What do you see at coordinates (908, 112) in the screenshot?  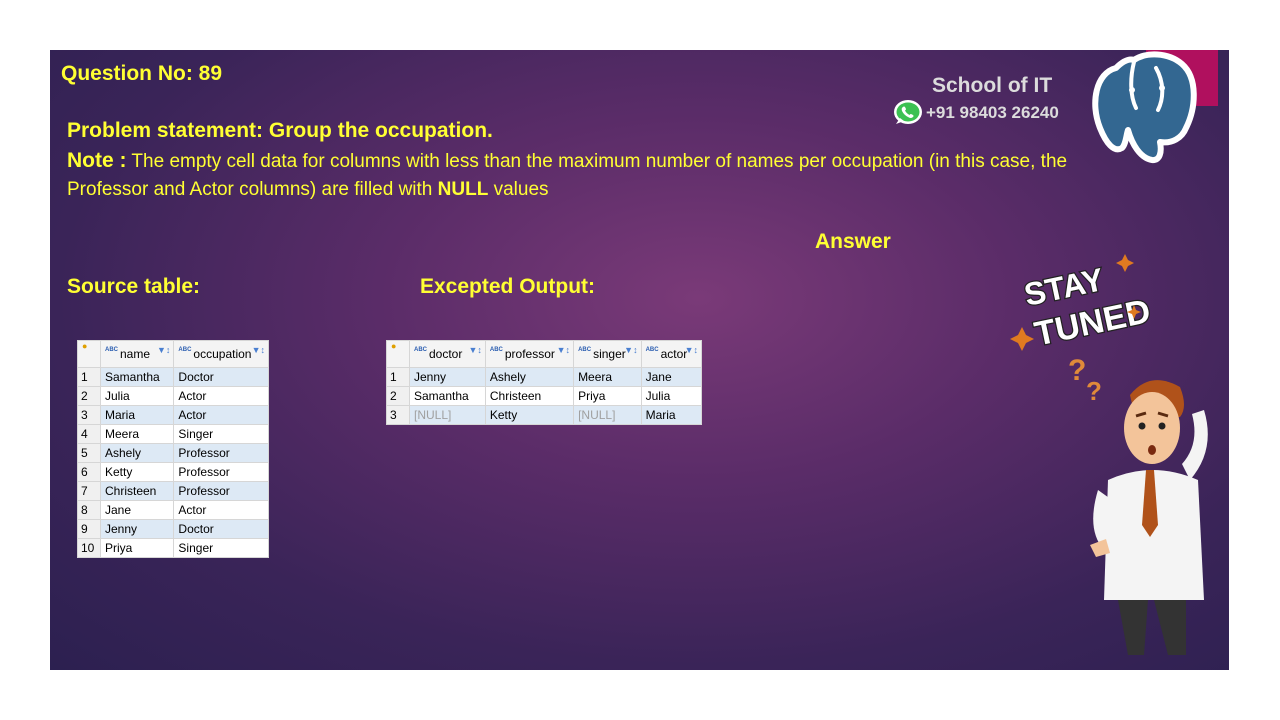 I see `whatsapp-icon` at bounding box center [908, 112].